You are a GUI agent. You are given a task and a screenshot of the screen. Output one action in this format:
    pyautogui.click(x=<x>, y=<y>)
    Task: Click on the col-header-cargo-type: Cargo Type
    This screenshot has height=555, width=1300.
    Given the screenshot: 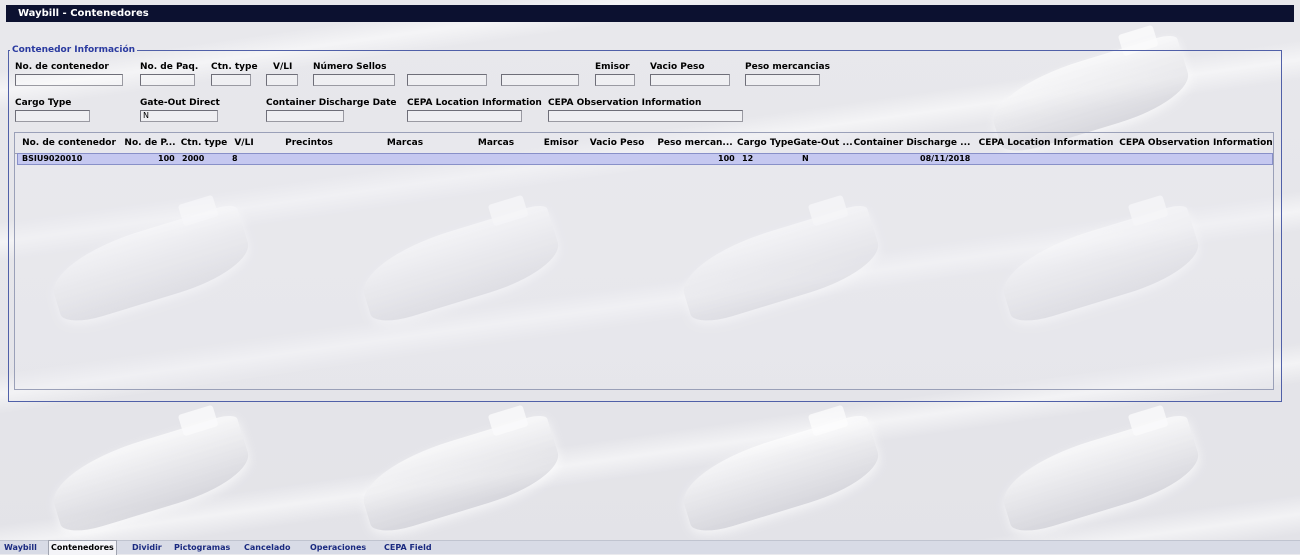 What is the action you would take?
    pyautogui.click(x=765, y=143)
    